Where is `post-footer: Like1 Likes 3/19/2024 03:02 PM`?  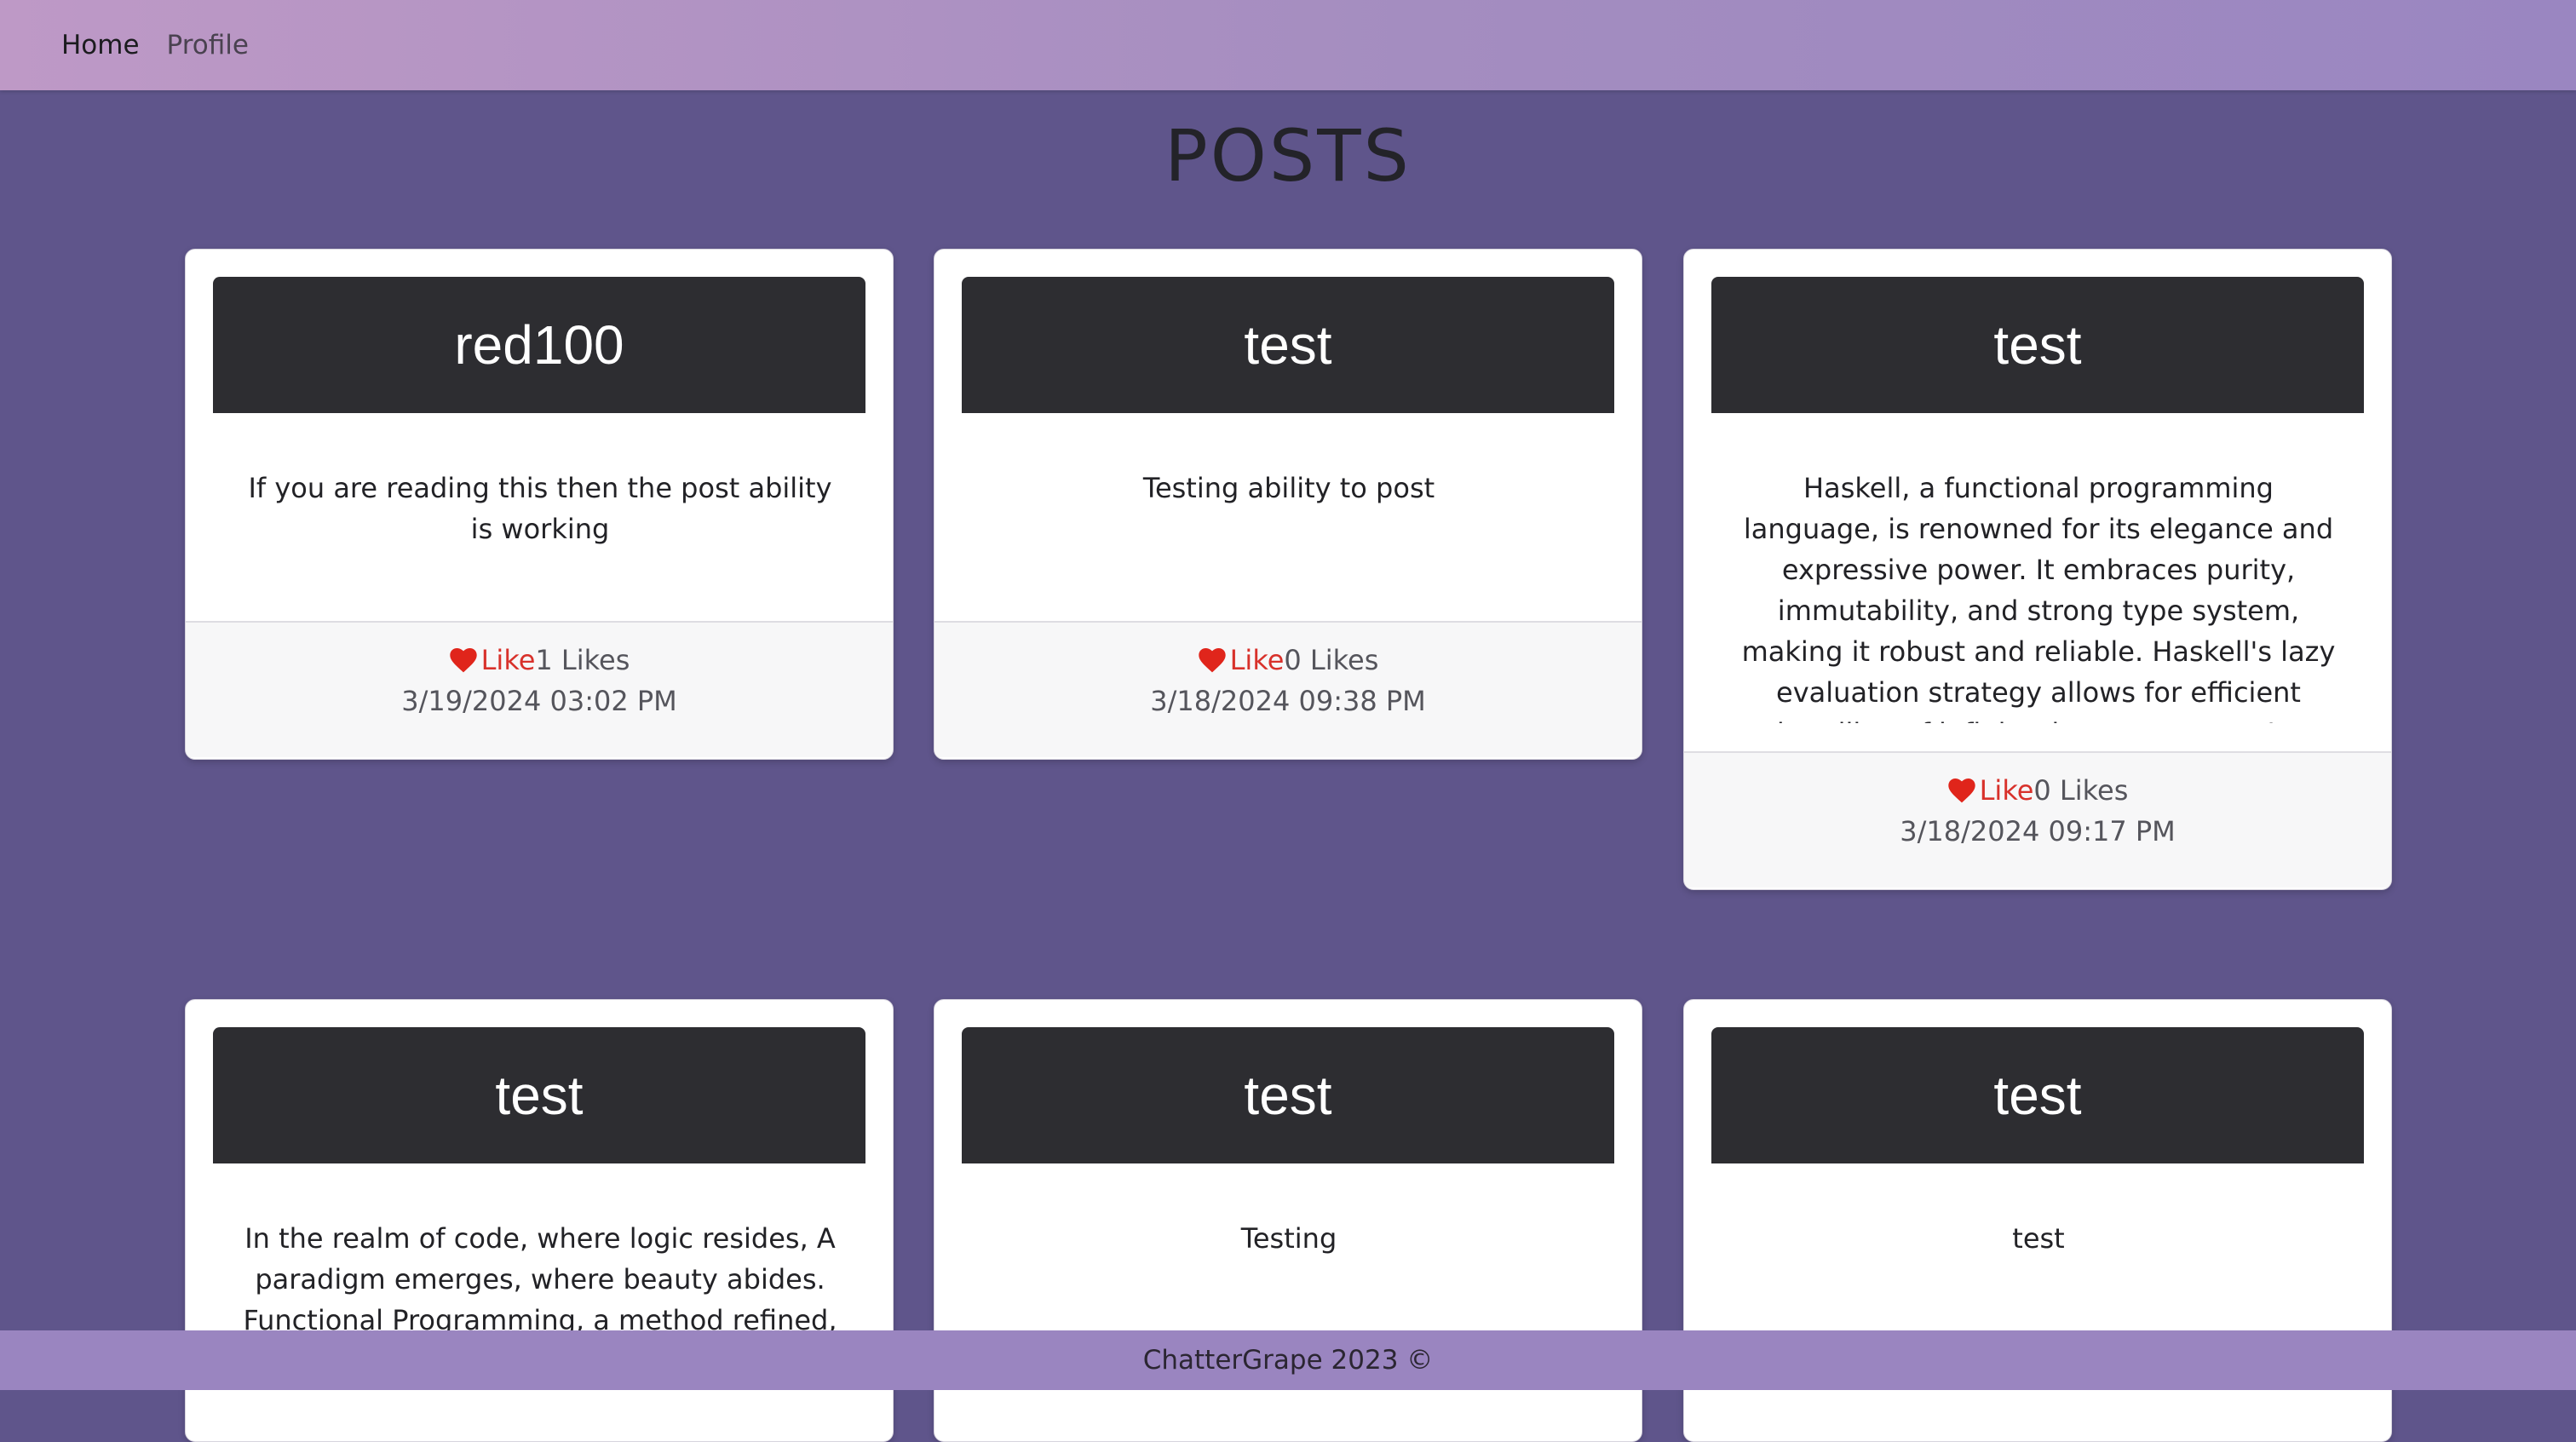
post-footer: Like1 Likes 3/19/2024 03:02 PM is located at coordinates (539, 689).